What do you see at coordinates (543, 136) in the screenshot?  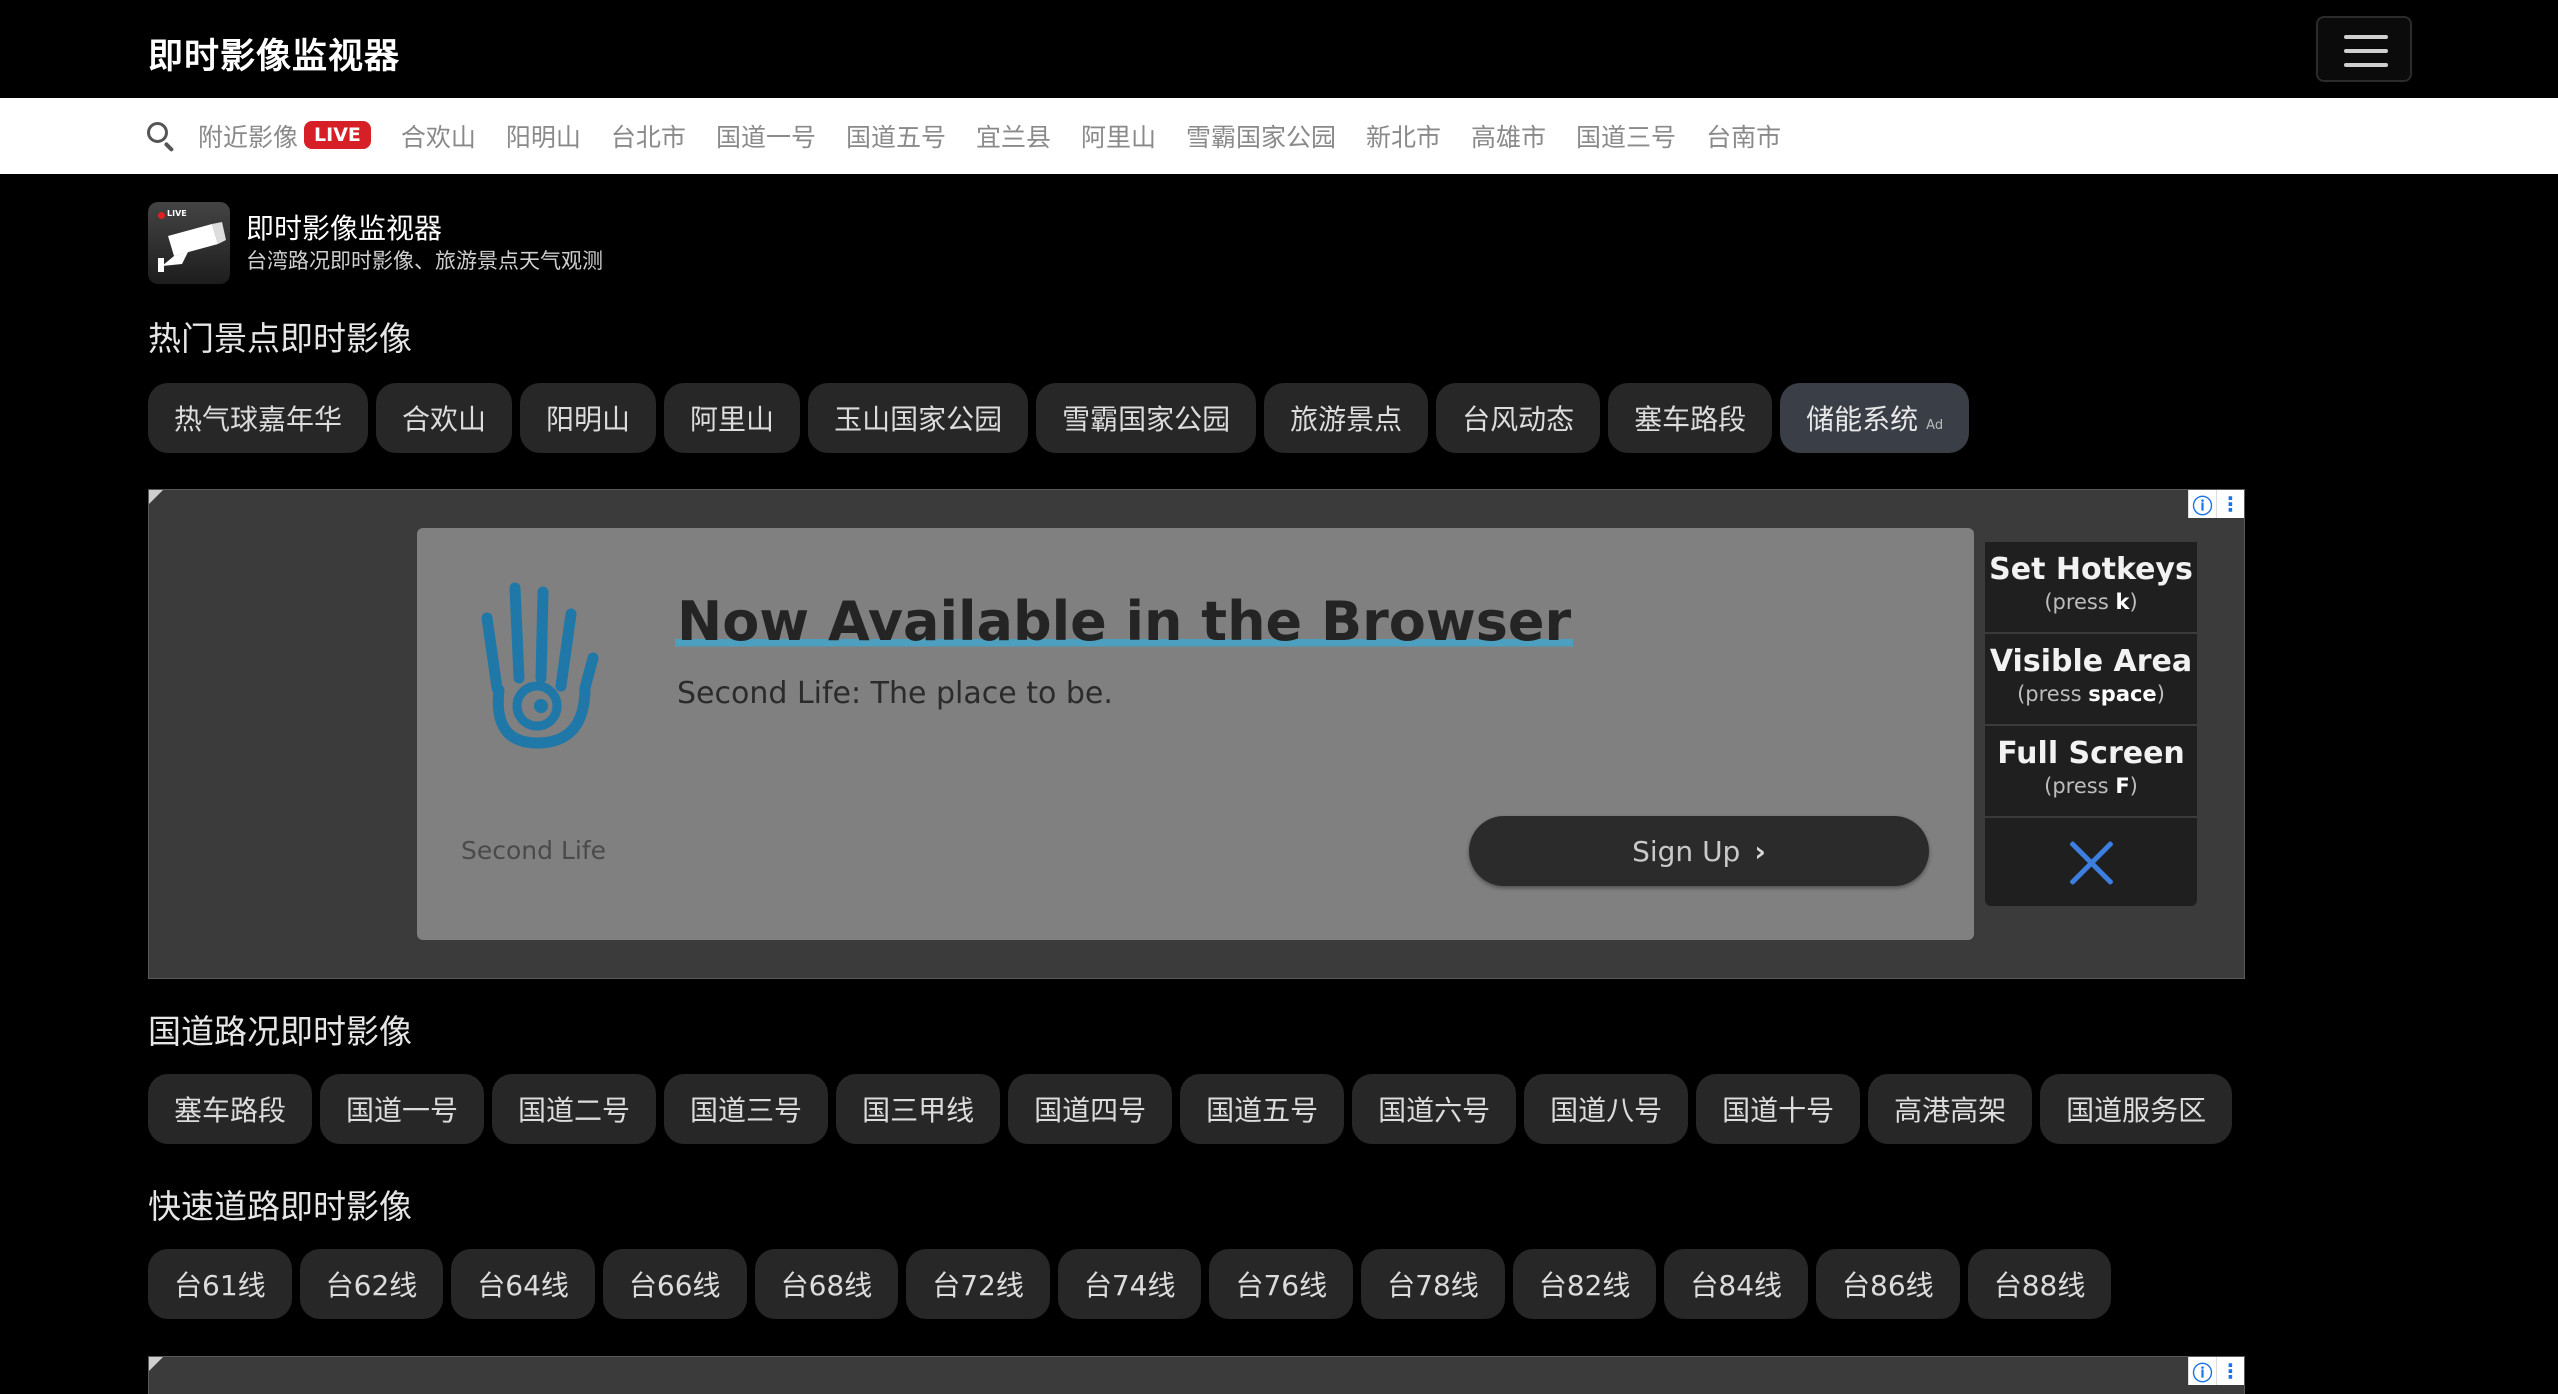 I see `nav-link: 阳明山` at bounding box center [543, 136].